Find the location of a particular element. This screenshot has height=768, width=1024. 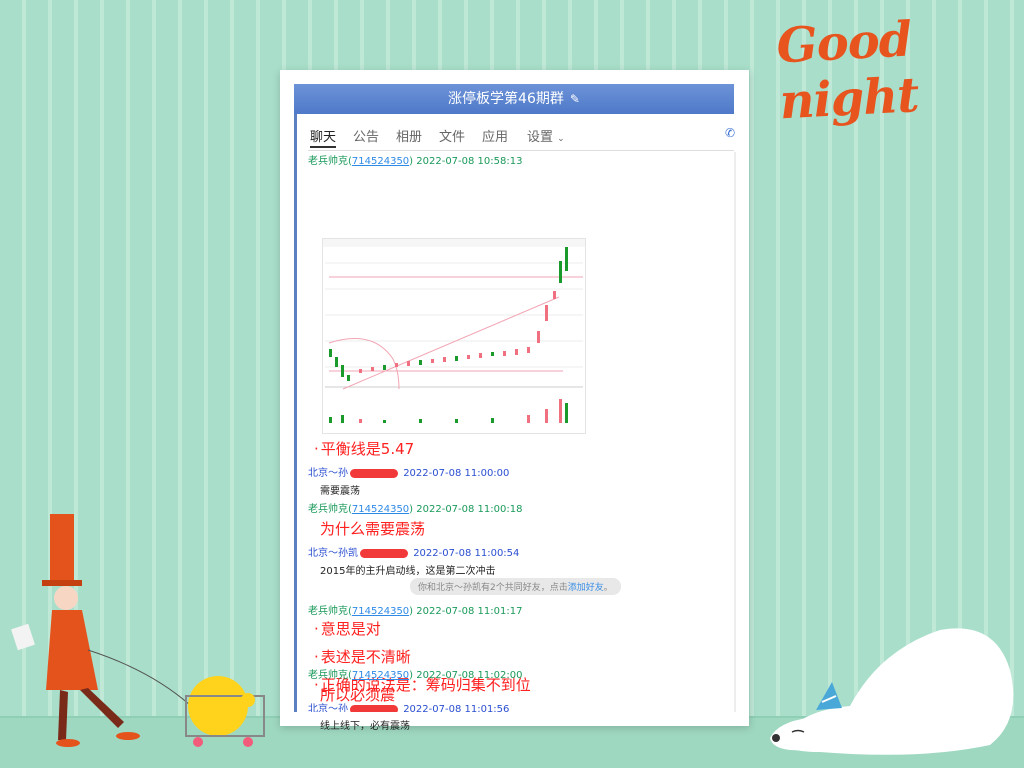

message-header: 北京～孙凯 2022-07-08 11:00:54 is located at coordinates (413, 551).